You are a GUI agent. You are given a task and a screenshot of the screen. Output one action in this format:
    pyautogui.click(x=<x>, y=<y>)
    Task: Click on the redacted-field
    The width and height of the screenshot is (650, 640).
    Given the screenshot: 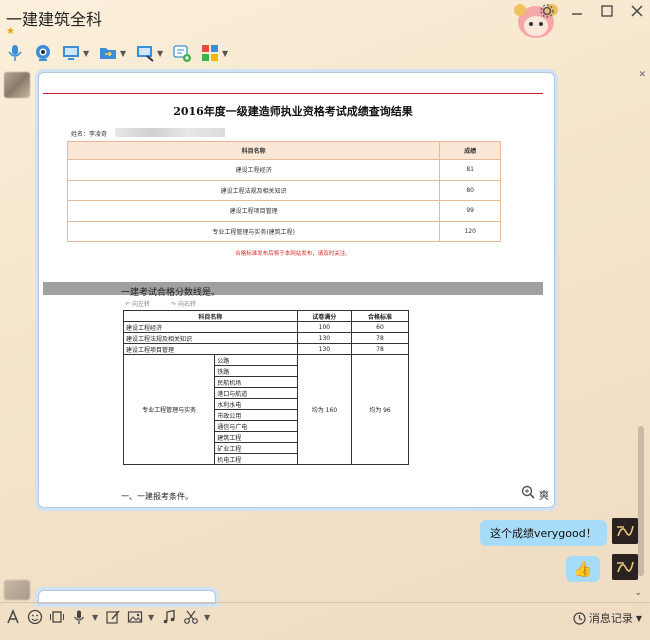 What is the action you would take?
    pyautogui.click(x=170, y=132)
    